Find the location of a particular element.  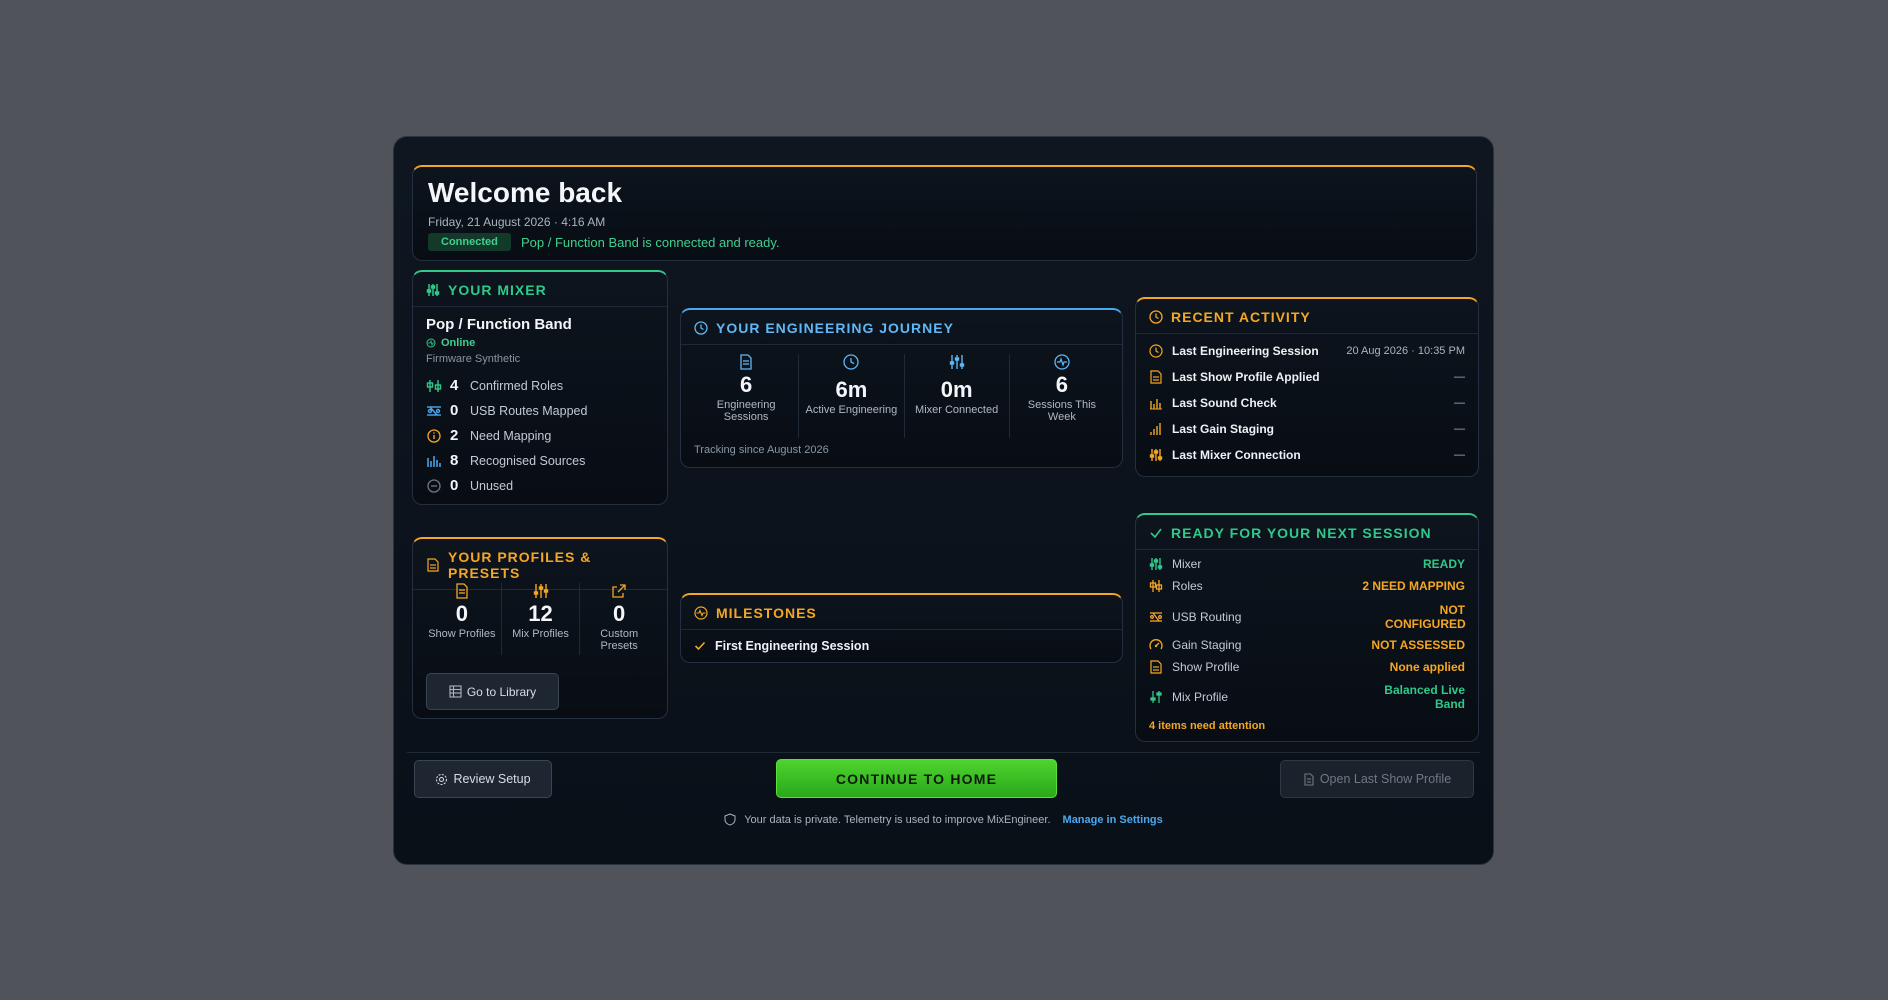

stat-label: Recognised Sources is located at coordinates (528, 460).